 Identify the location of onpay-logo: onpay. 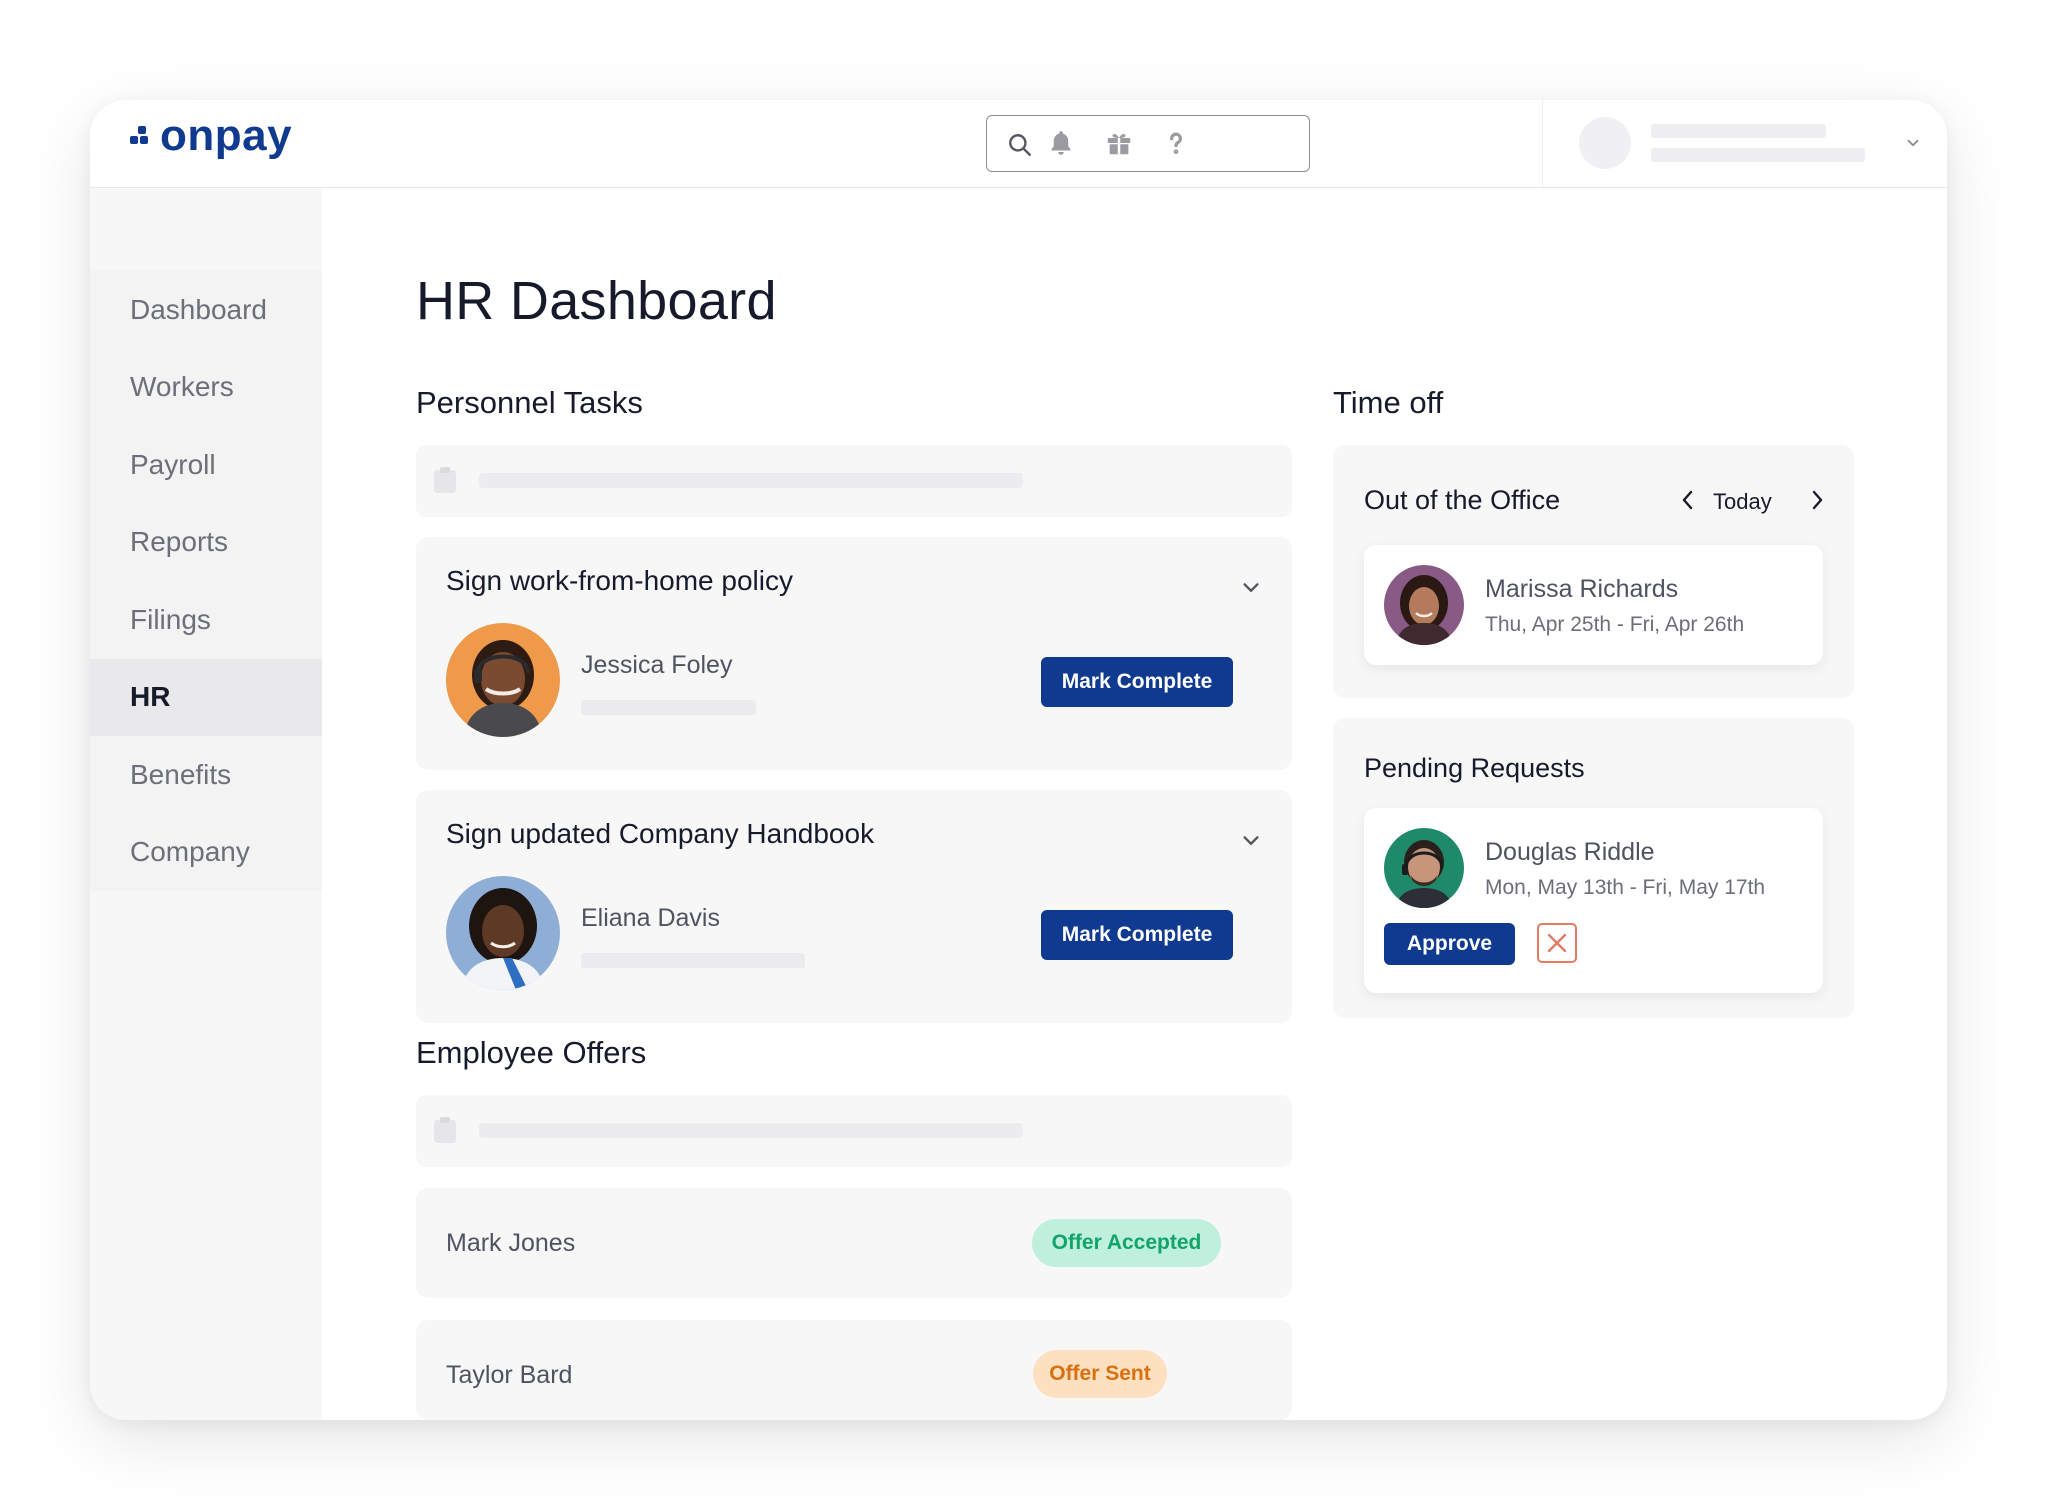
(211, 136).